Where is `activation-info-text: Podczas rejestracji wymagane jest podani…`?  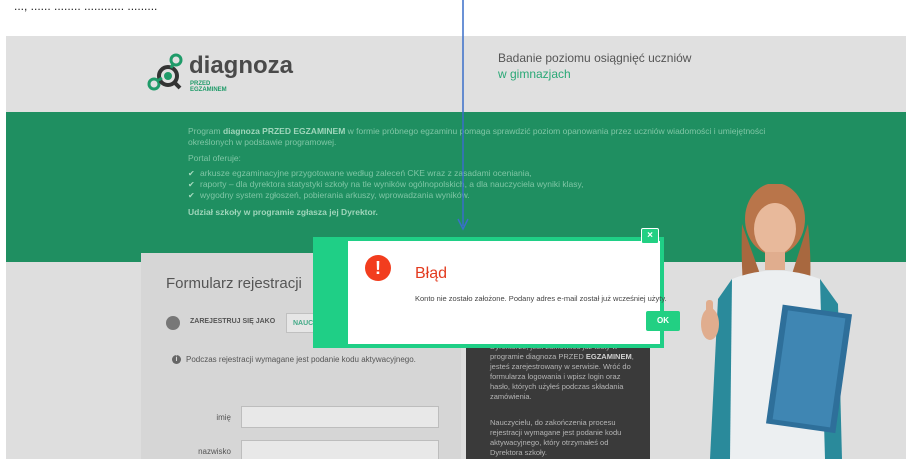 activation-info-text: Podczas rejestracji wymagane jest podani… is located at coordinates (301, 359).